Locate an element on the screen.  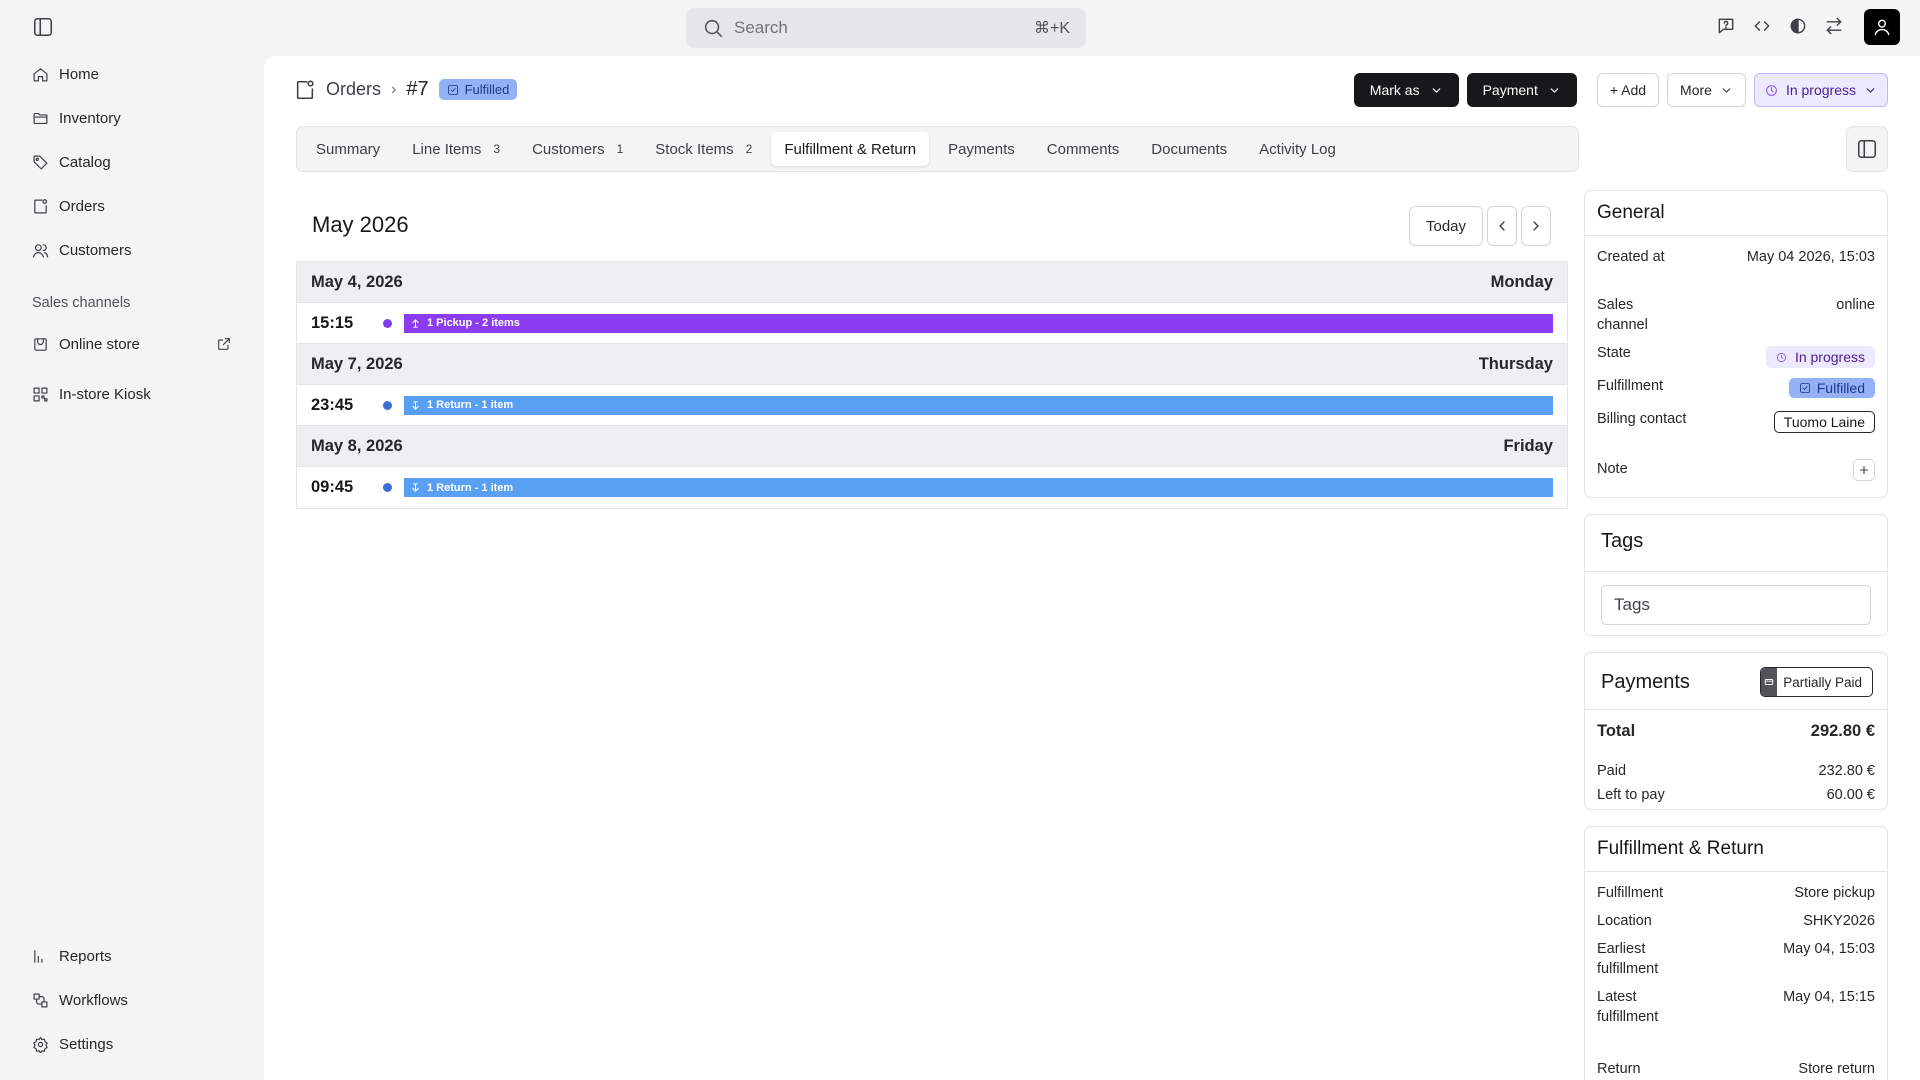
day-header: May 8, 2026 Friday is located at coordinates (932, 446).